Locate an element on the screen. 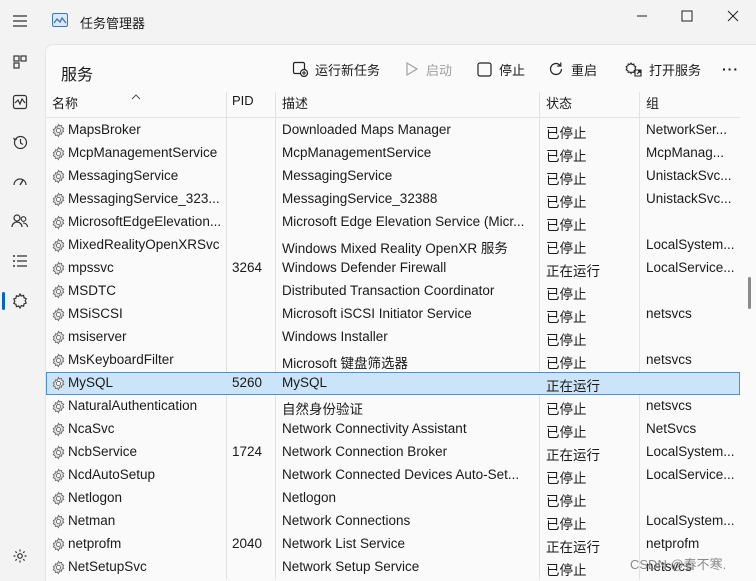 The height and width of the screenshot is (581, 756). service-group: netprofm is located at coordinates (673, 543).